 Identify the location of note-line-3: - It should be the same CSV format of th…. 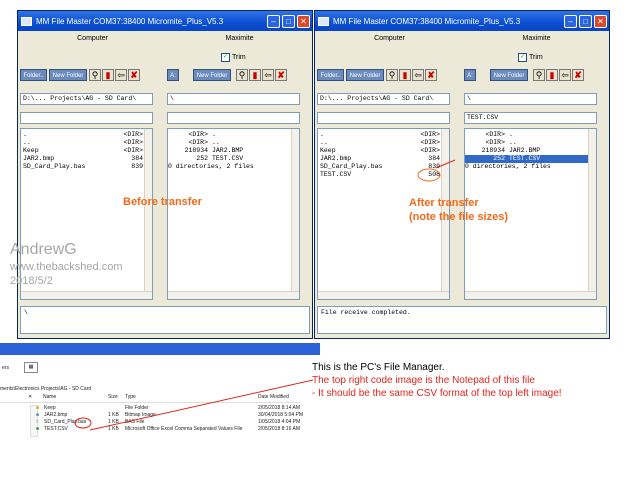
(437, 393).